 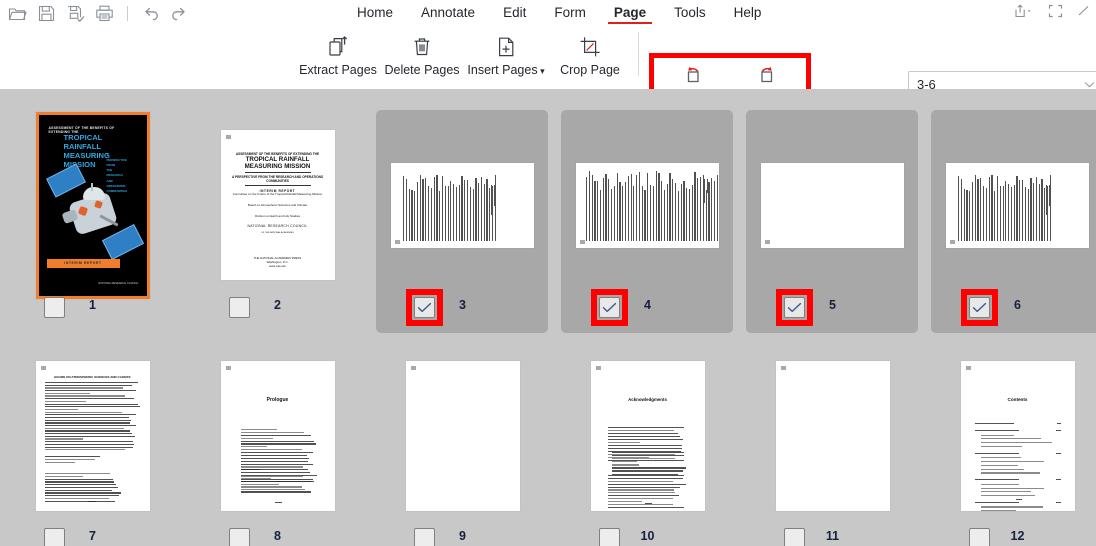 I want to click on page-number-label: 8, so click(x=277, y=536).